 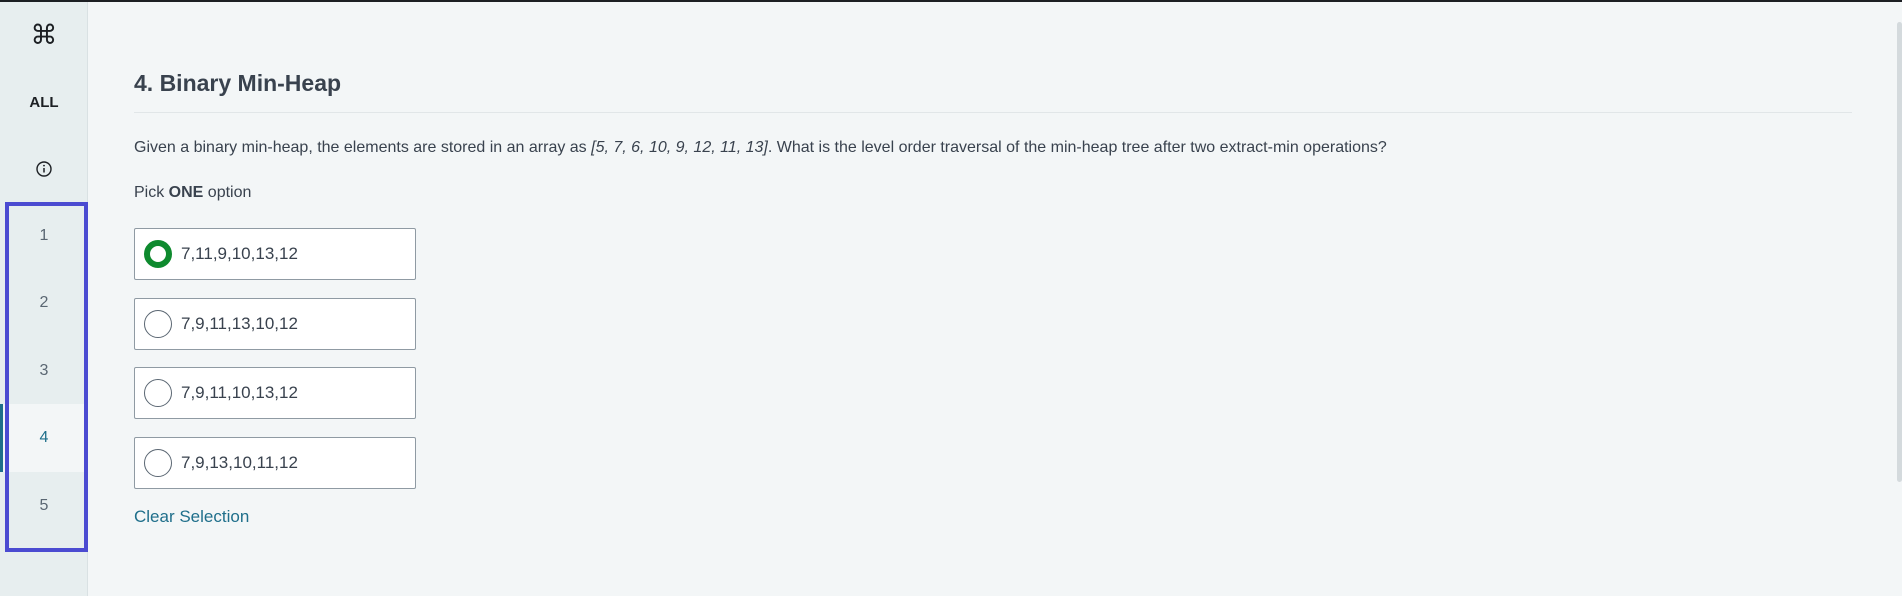 What do you see at coordinates (151, 192) in the screenshot?
I see `pick-prefix: Pick` at bounding box center [151, 192].